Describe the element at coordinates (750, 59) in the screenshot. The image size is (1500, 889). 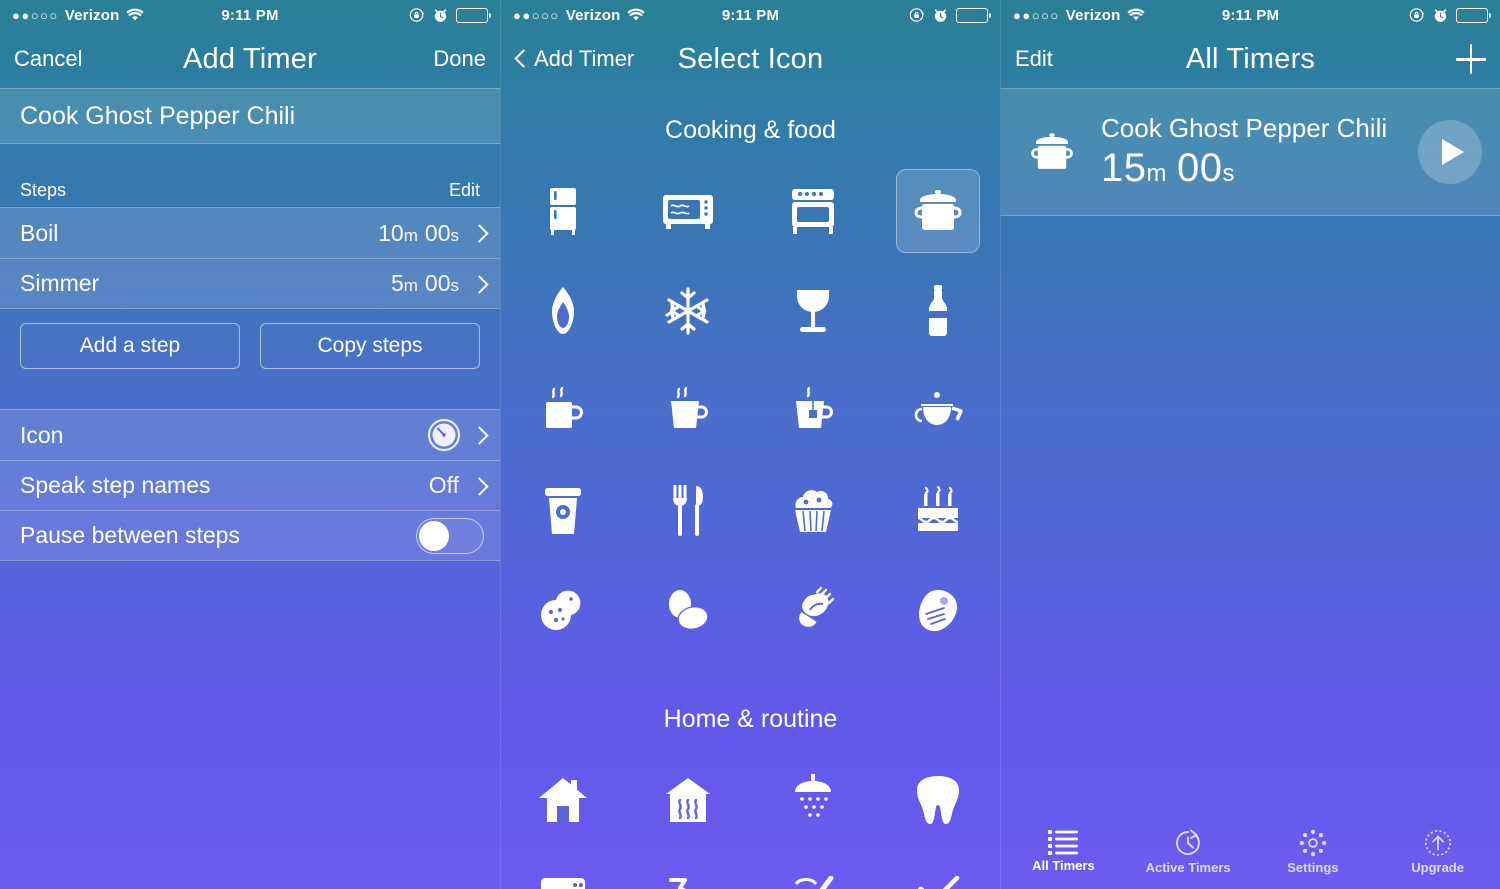
I see `navbar-select-icon: Add Timer Select Icon` at that location.